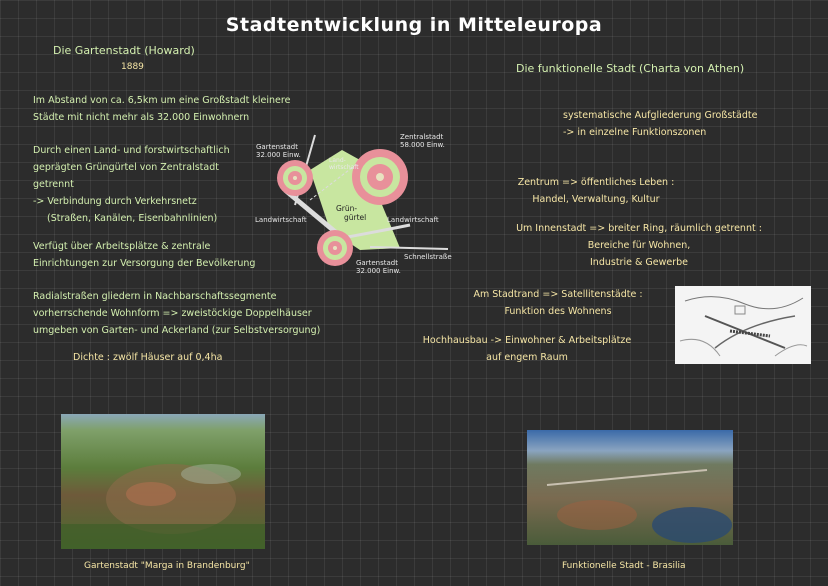  I want to click on agriculture-label: Land- wirtschaft, so click(344, 164).